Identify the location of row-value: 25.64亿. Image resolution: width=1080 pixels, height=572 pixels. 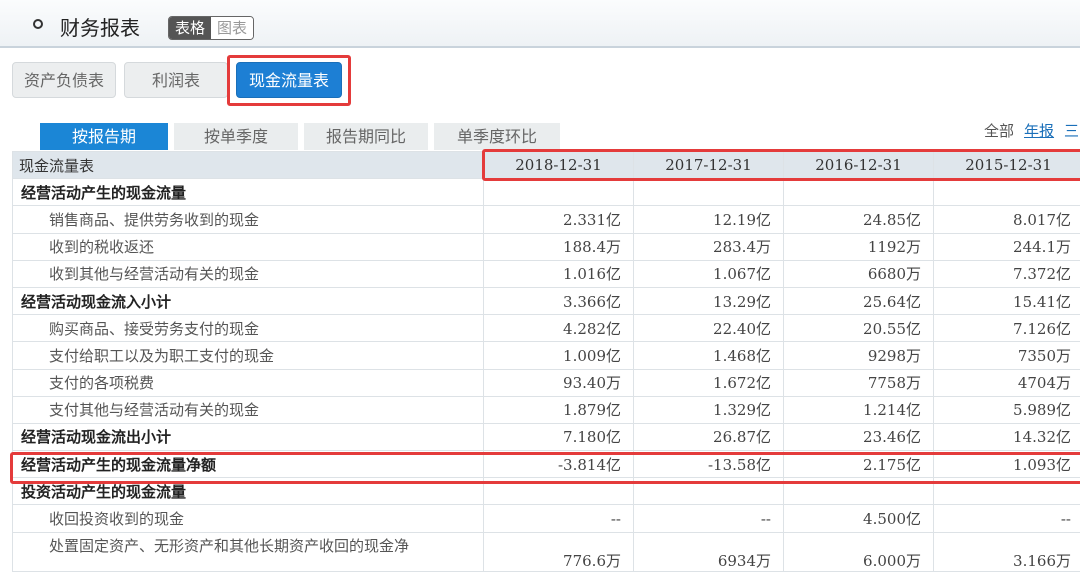
(859, 300).